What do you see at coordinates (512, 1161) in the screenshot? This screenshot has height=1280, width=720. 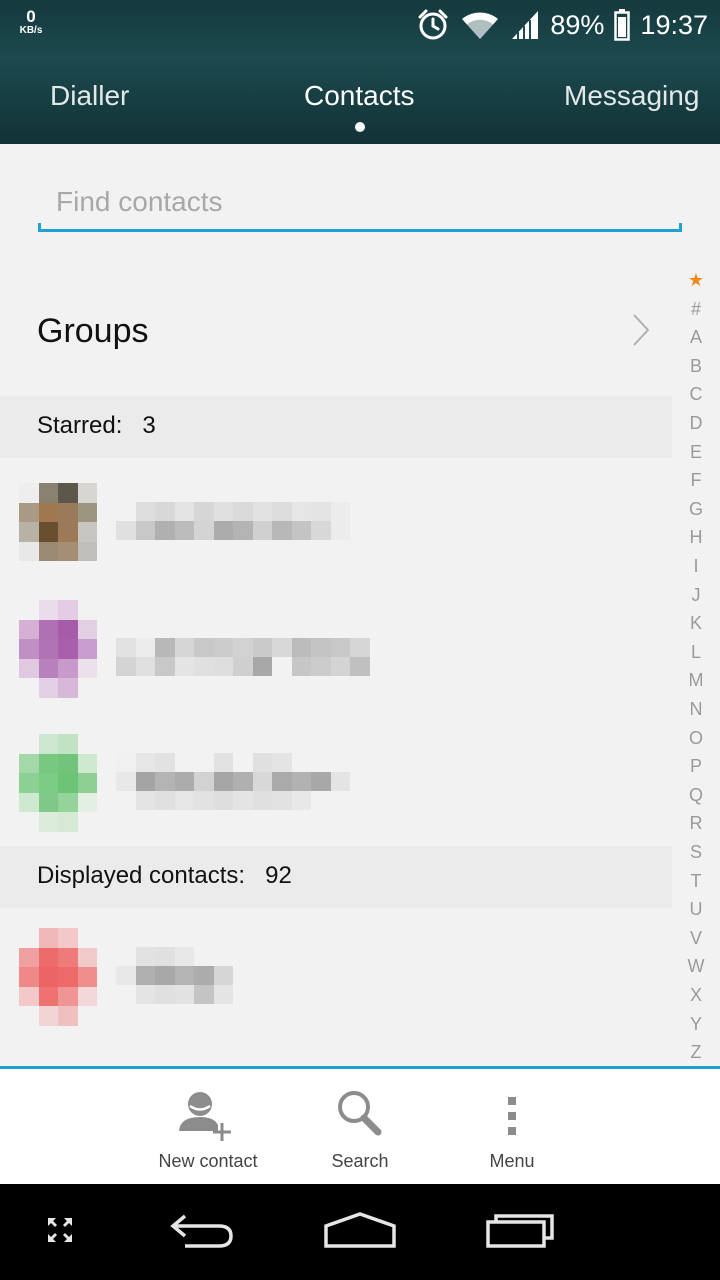 I see `menu-label: Menu` at bounding box center [512, 1161].